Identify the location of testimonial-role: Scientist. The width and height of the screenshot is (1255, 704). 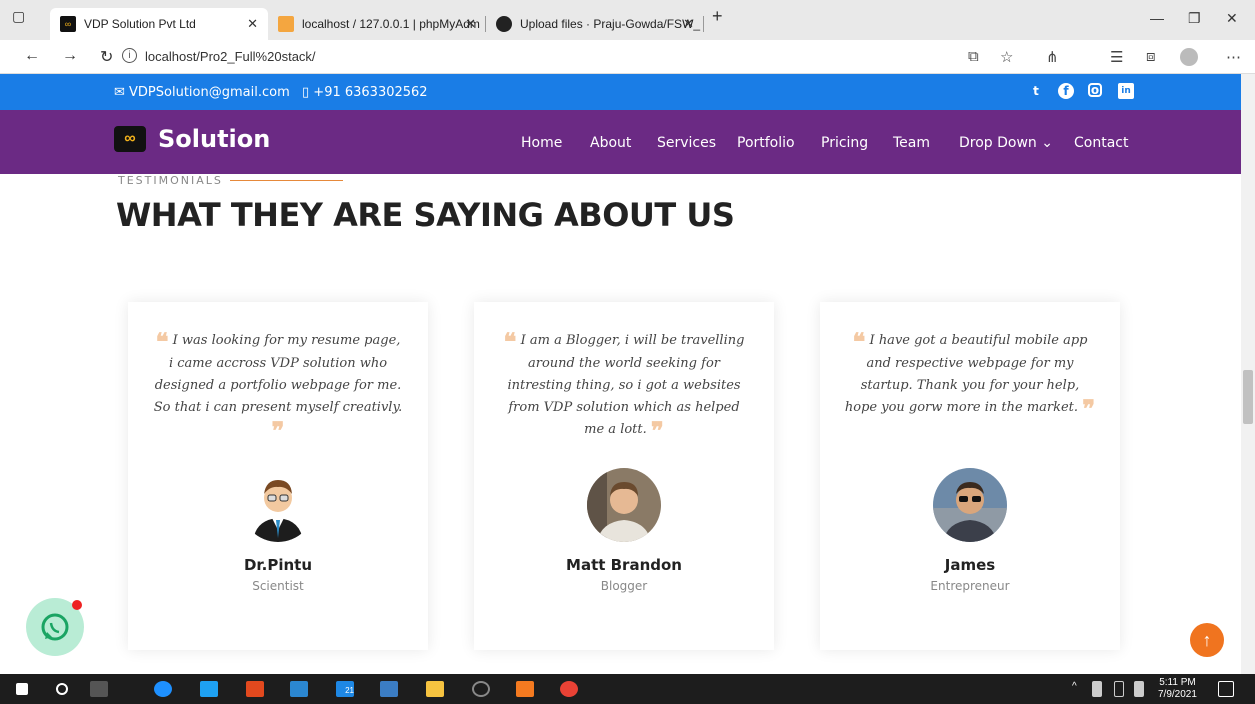
(278, 586).